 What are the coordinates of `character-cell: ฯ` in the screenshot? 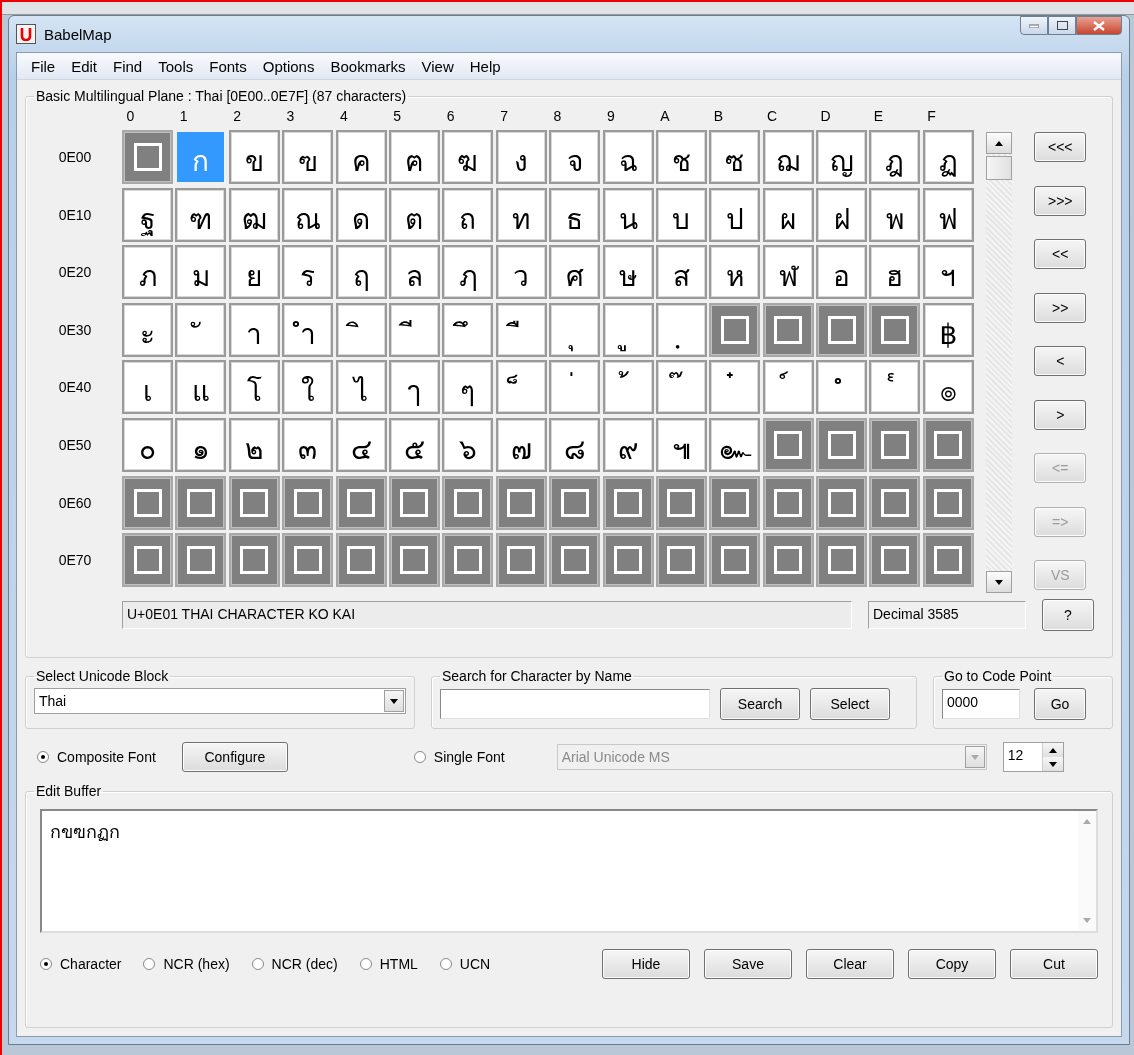 It's located at (948, 272).